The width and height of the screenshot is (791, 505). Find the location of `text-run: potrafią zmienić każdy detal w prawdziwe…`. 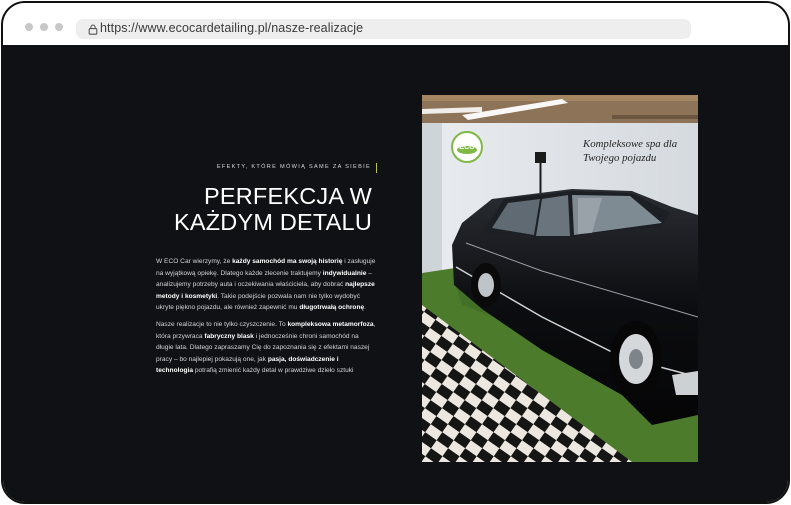

text-run: potrafią zmienić każdy detal w prawdziwe… is located at coordinates (273, 371).